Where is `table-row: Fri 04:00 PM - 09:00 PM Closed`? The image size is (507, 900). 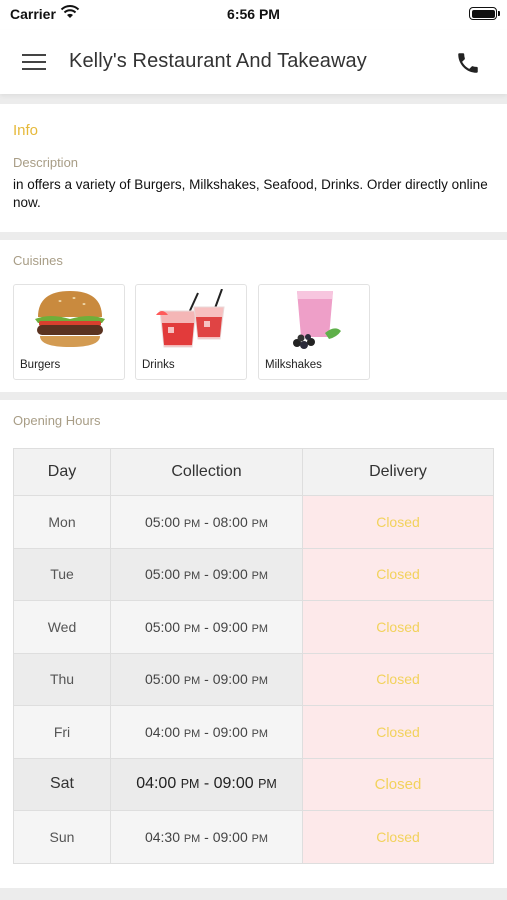 table-row: Fri 04:00 PM - 09:00 PM Closed is located at coordinates (253, 732).